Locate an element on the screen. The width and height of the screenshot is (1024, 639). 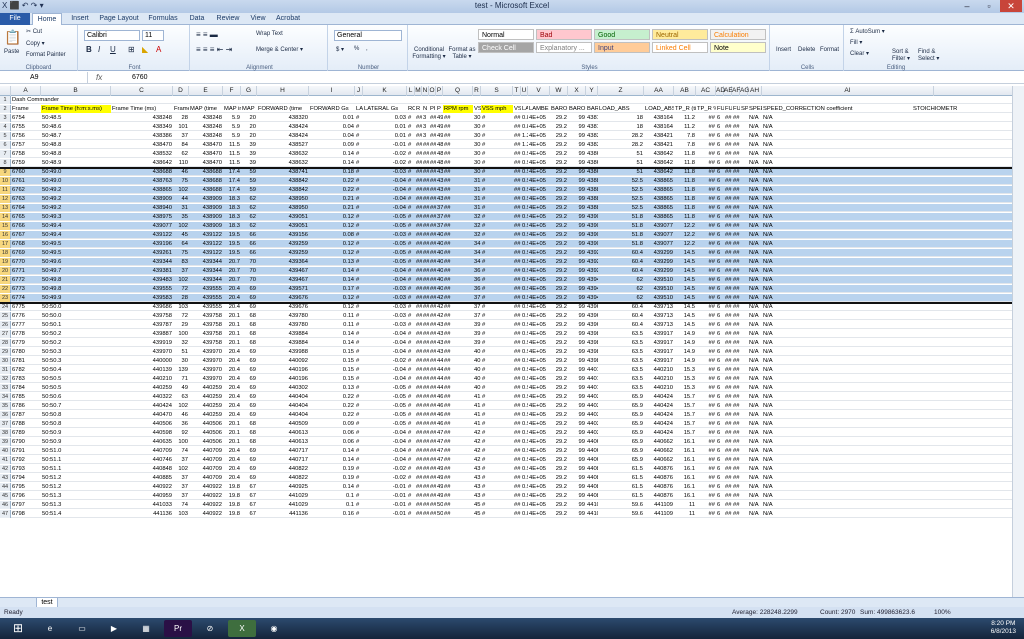
cell: 440922 is located at coordinates (206, 514).